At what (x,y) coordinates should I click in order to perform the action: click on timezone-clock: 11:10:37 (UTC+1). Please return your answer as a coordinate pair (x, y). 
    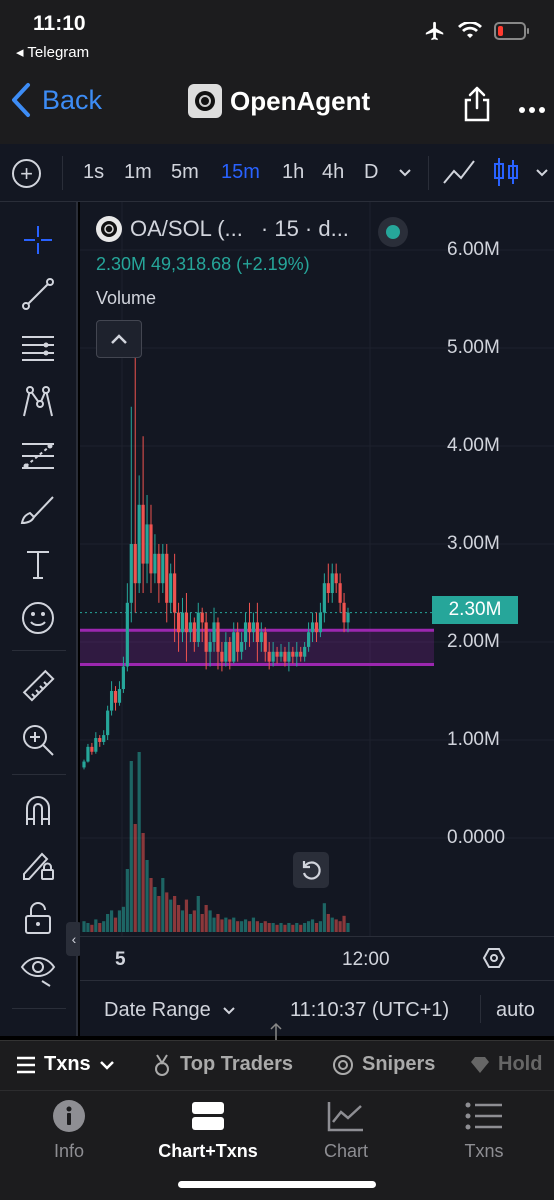
    Looking at the image, I should click on (369, 1010).